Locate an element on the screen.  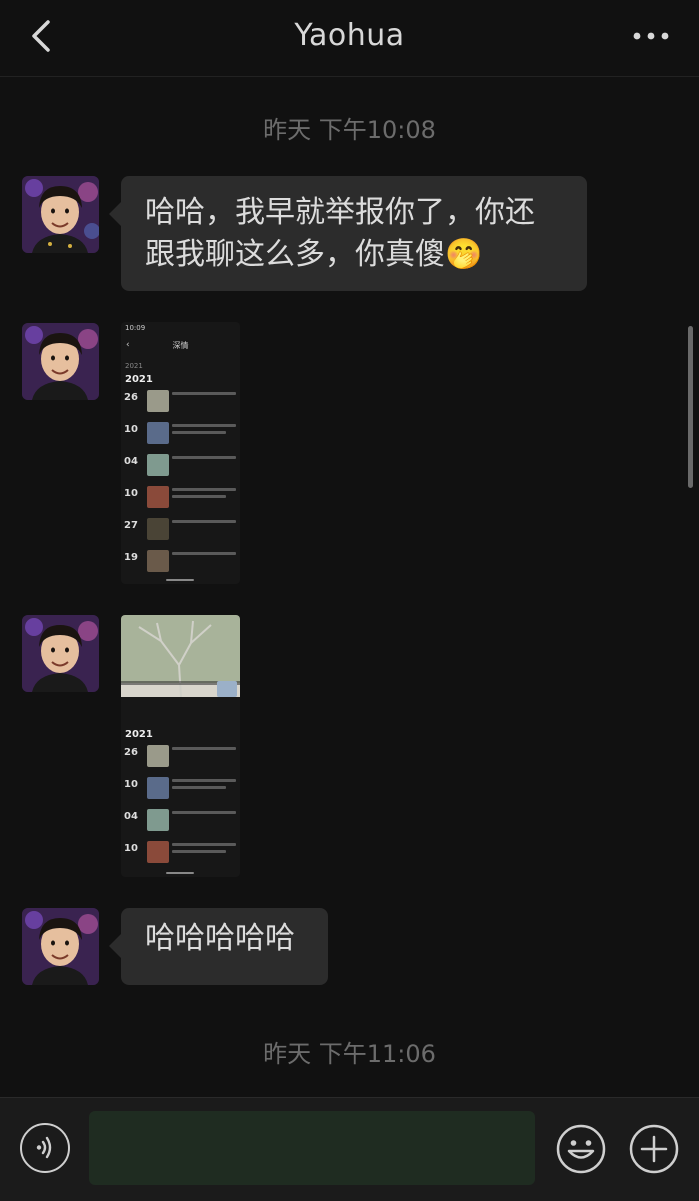
mini-date: 19 is located at coordinates (131, 557).